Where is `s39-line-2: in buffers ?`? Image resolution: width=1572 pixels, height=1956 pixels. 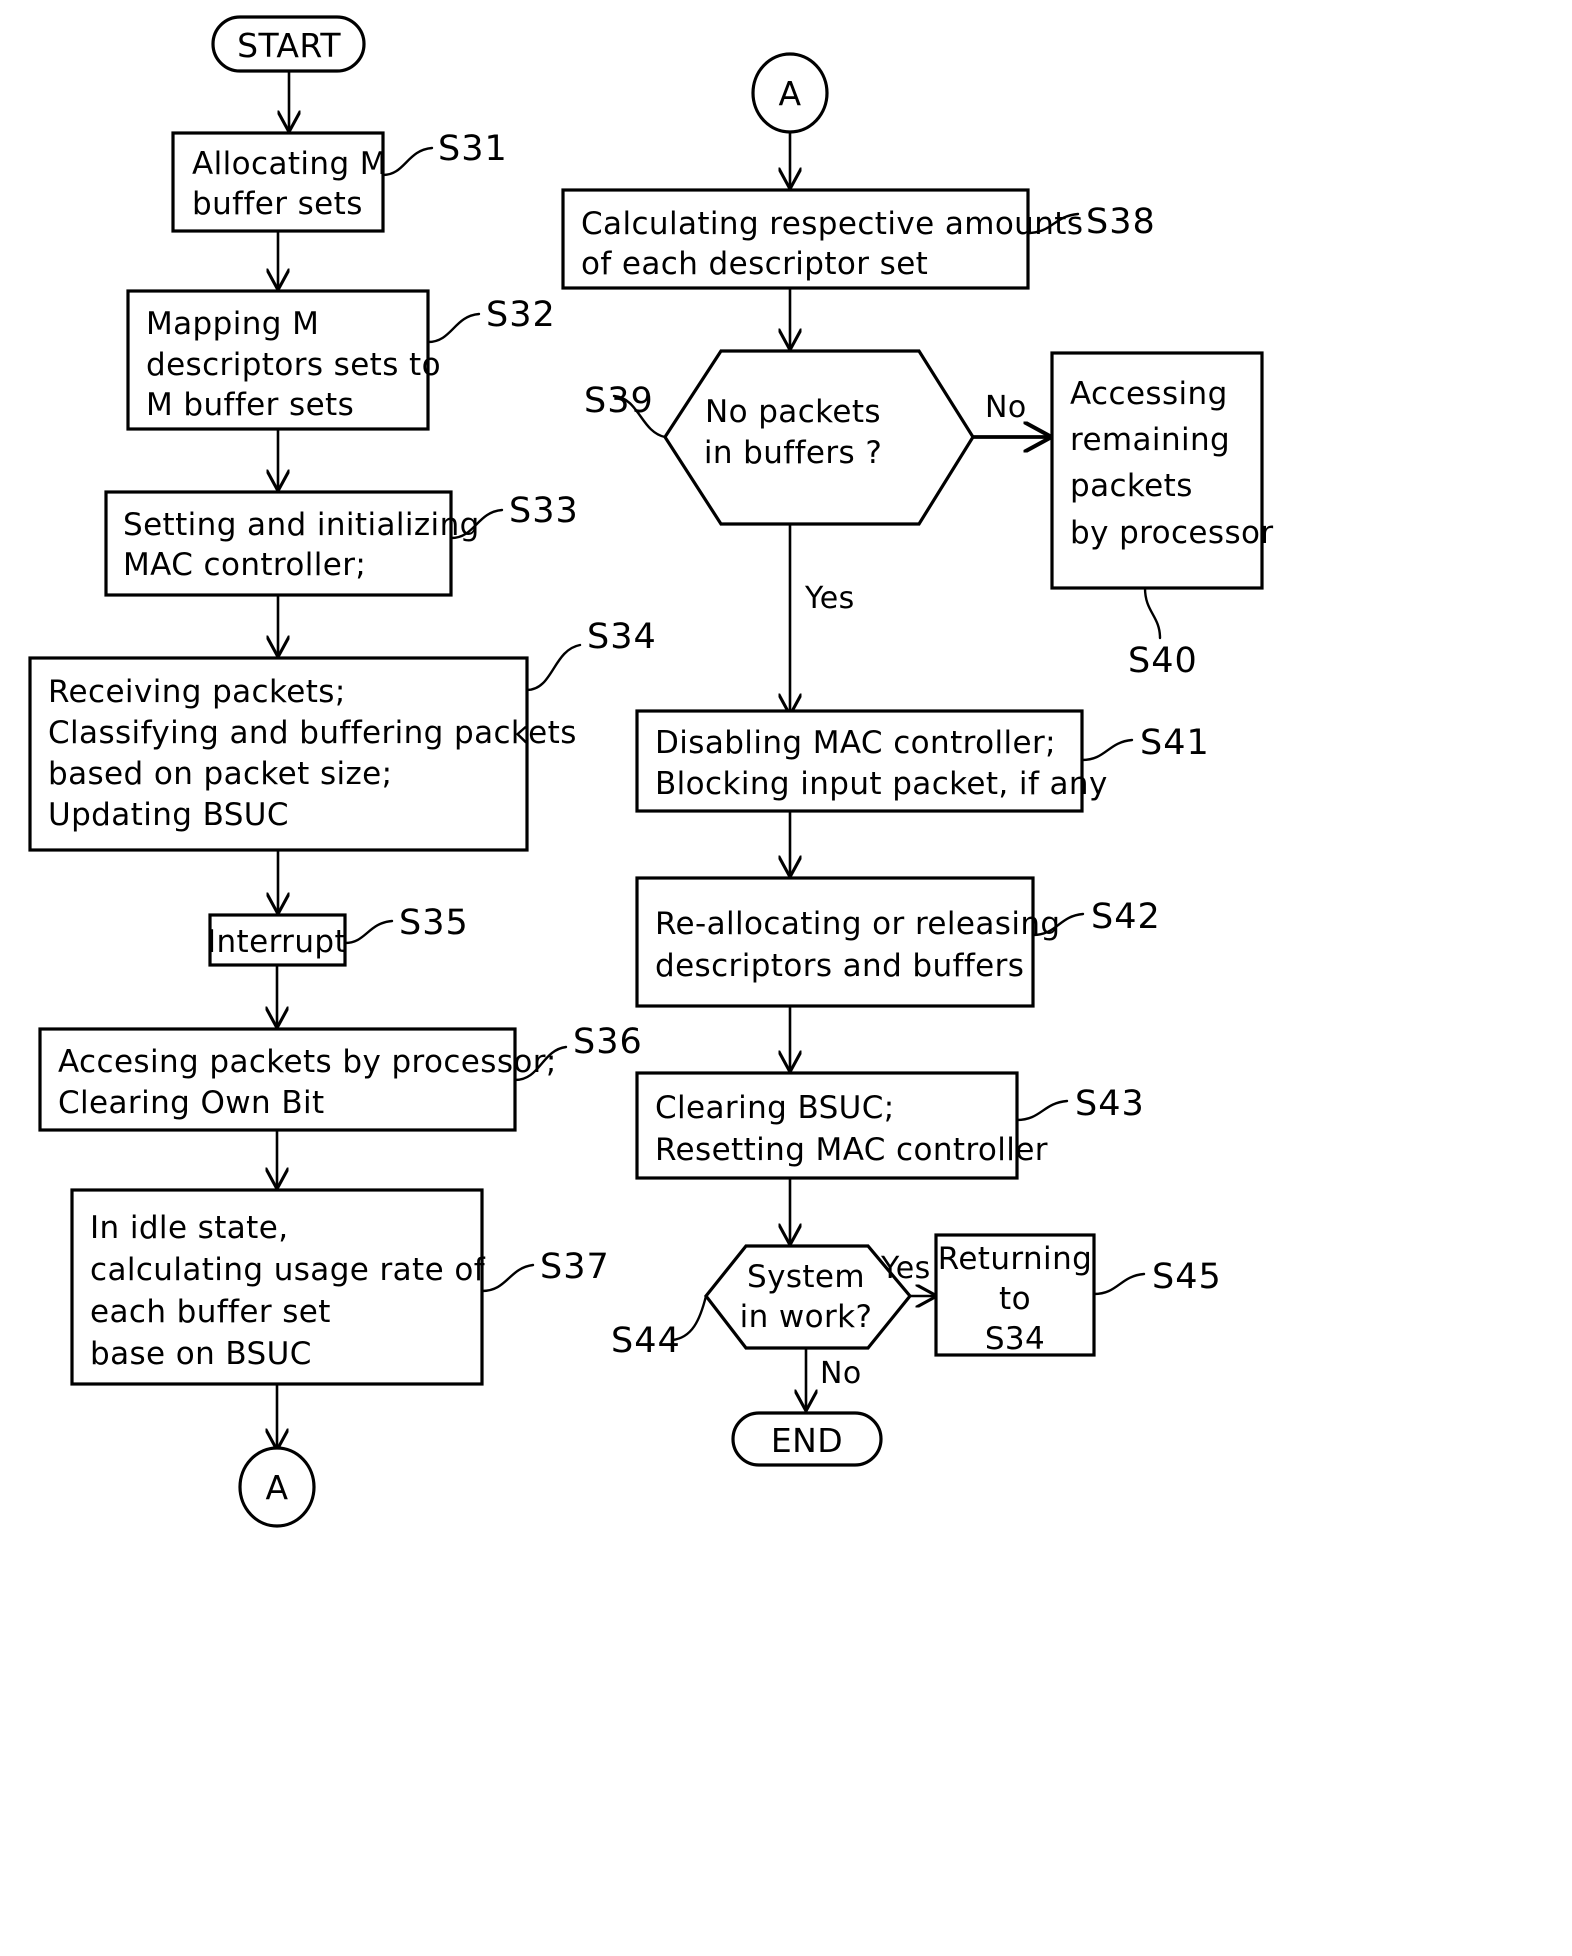
s39-line-2: in buffers ? is located at coordinates (793, 453).